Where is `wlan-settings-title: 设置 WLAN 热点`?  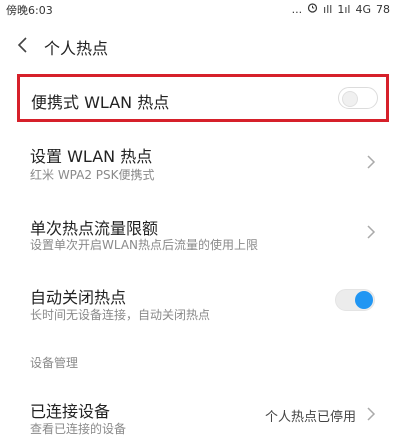 wlan-settings-title: 设置 WLAN 热点 is located at coordinates (91, 156).